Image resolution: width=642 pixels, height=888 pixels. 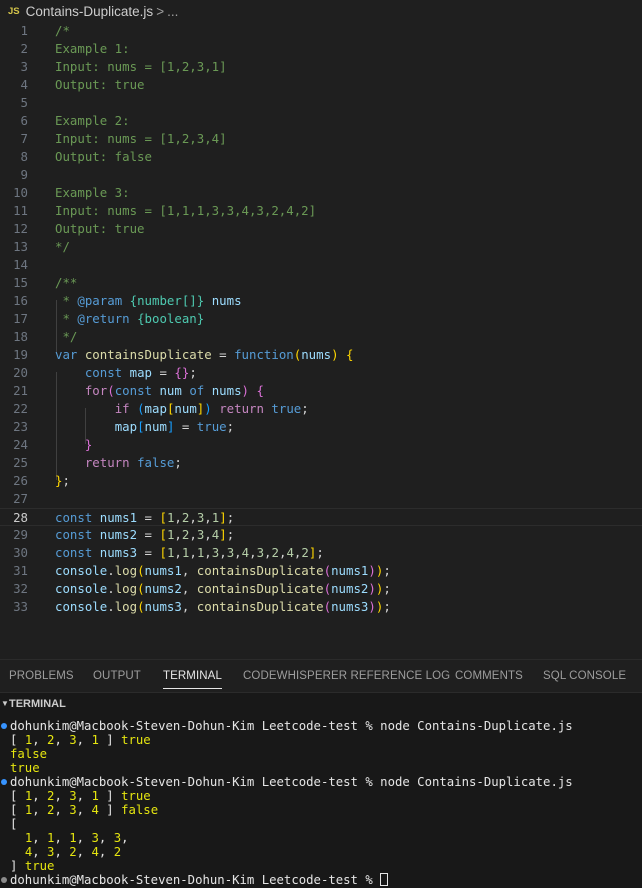 What do you see at coordinates (321, 193) in the screenshot?
I see `code-line: 10 Example 3:` at bounding box center [321, 193].